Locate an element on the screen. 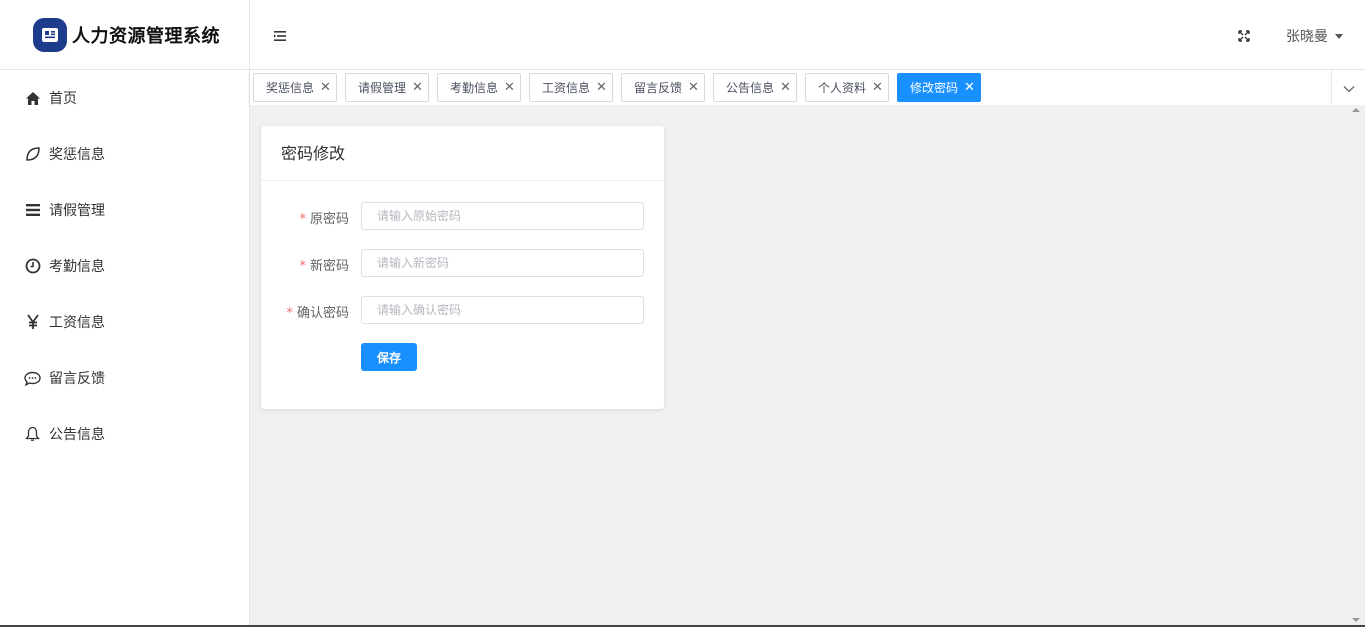  tab-notices: 公告信息 ✕ is located at coordinates (755, 87).